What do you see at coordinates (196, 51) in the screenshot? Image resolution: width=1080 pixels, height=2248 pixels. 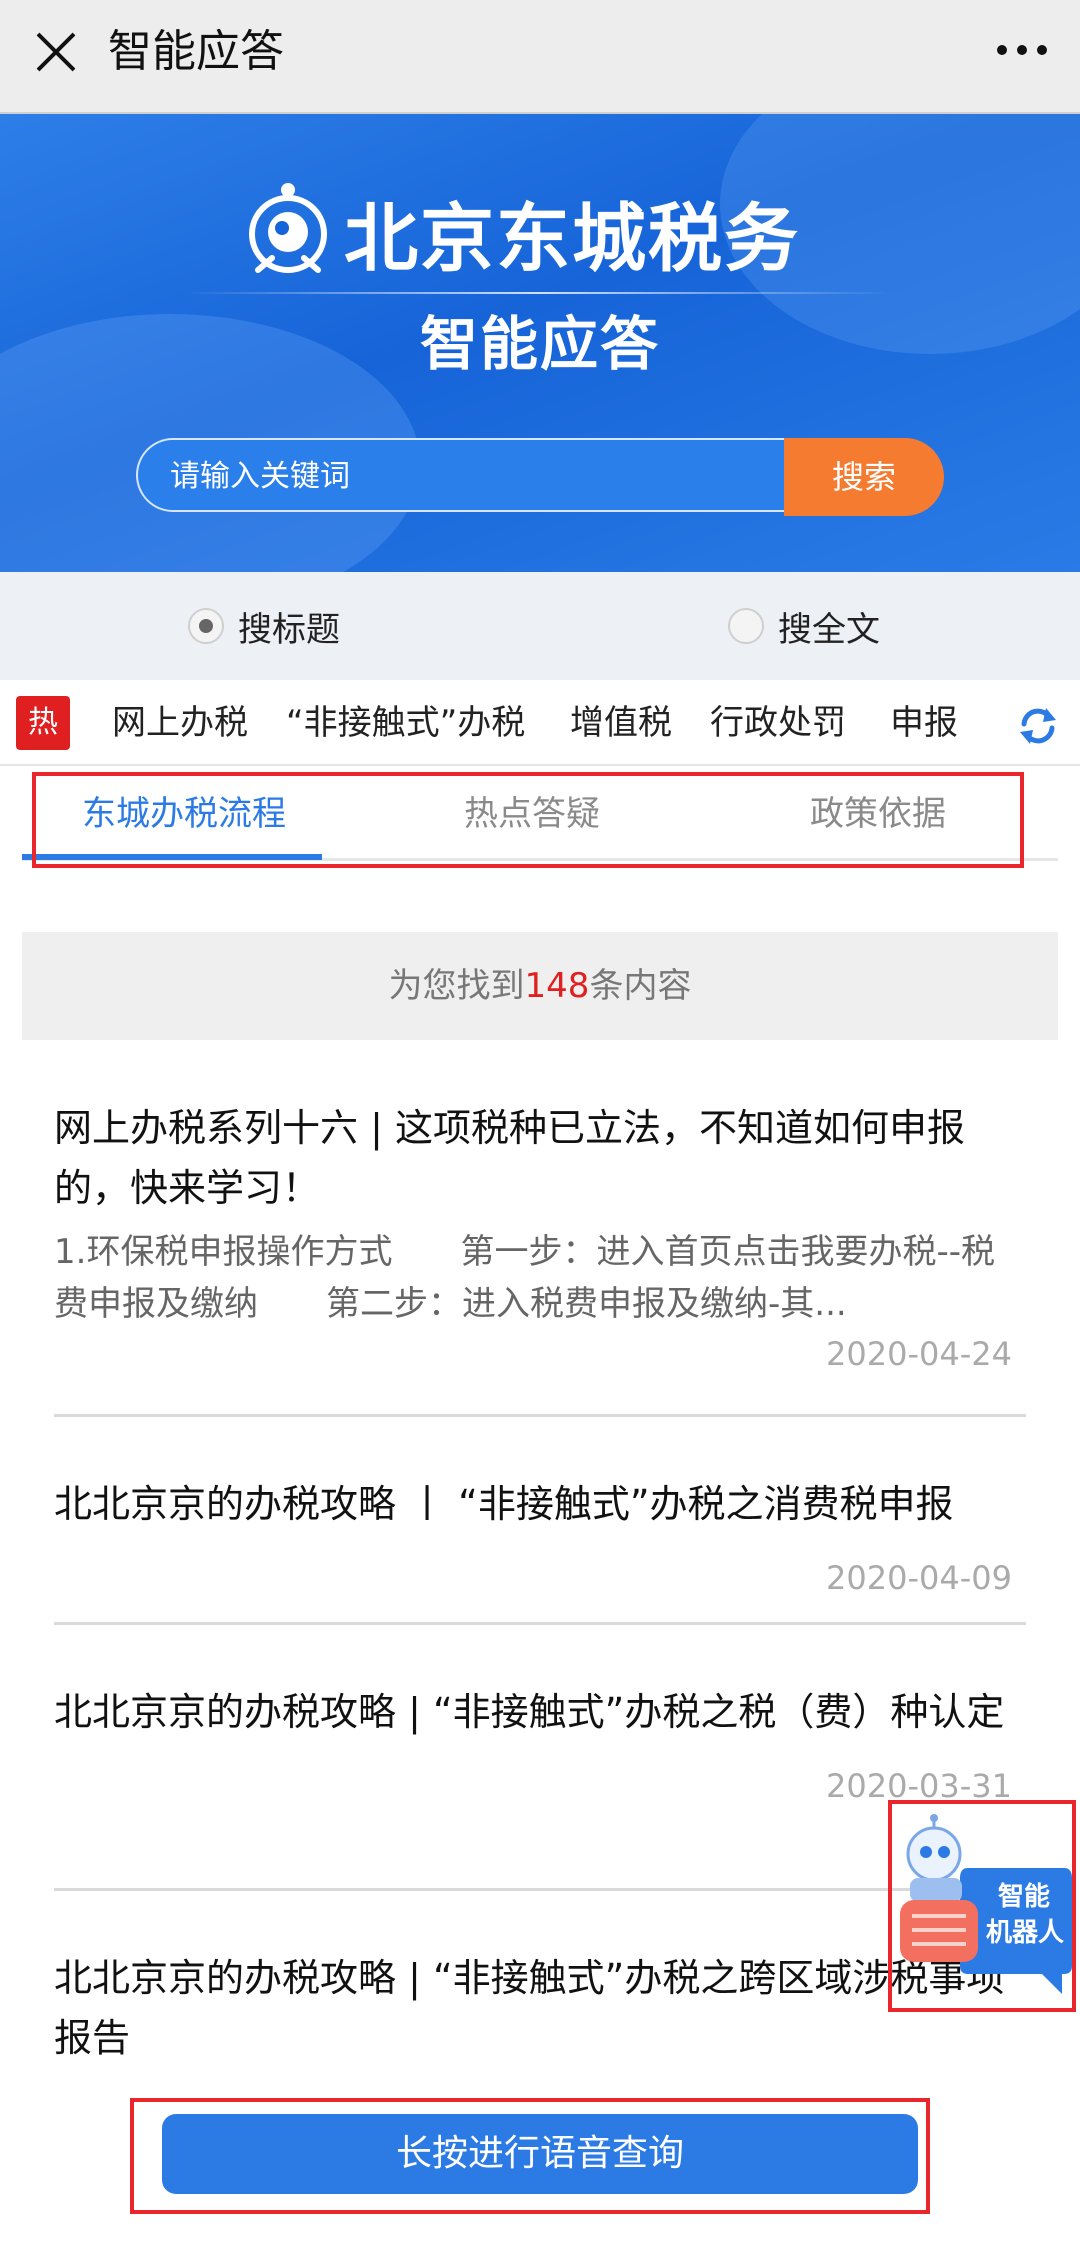 I see `page-title: 智能应答` at bounding box center [196, 51].